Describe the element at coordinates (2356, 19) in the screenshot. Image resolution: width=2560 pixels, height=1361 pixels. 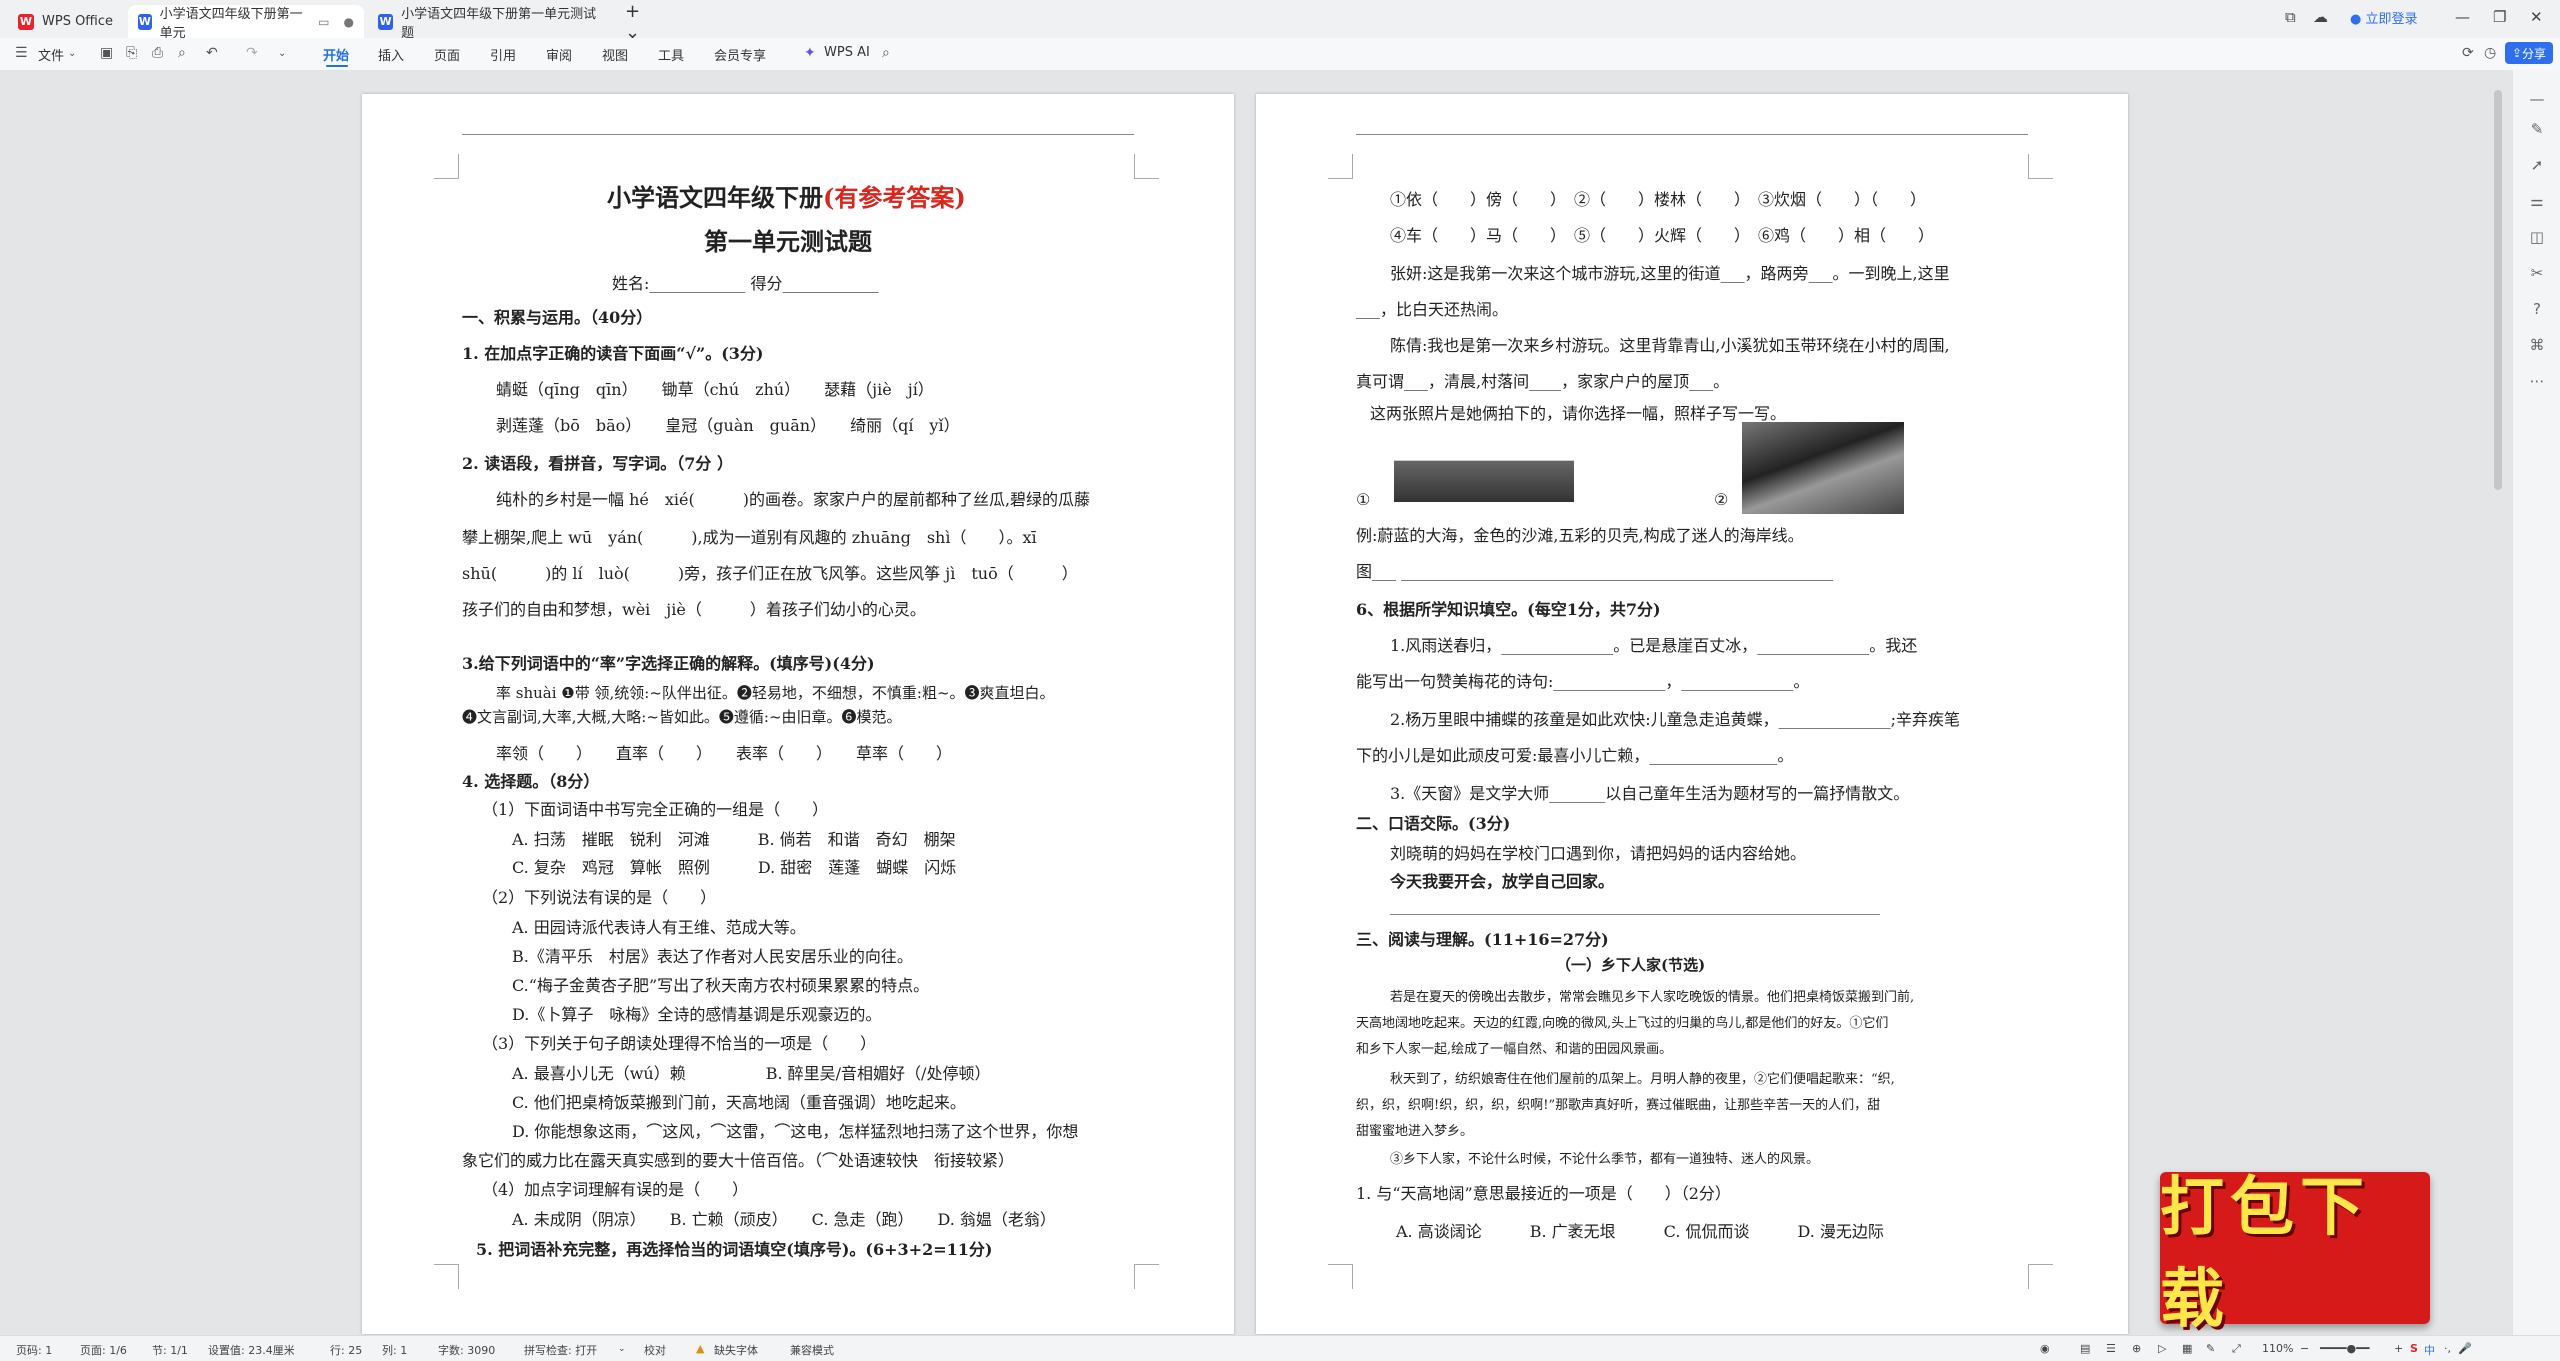
I see `user-icon: ●` at that location.